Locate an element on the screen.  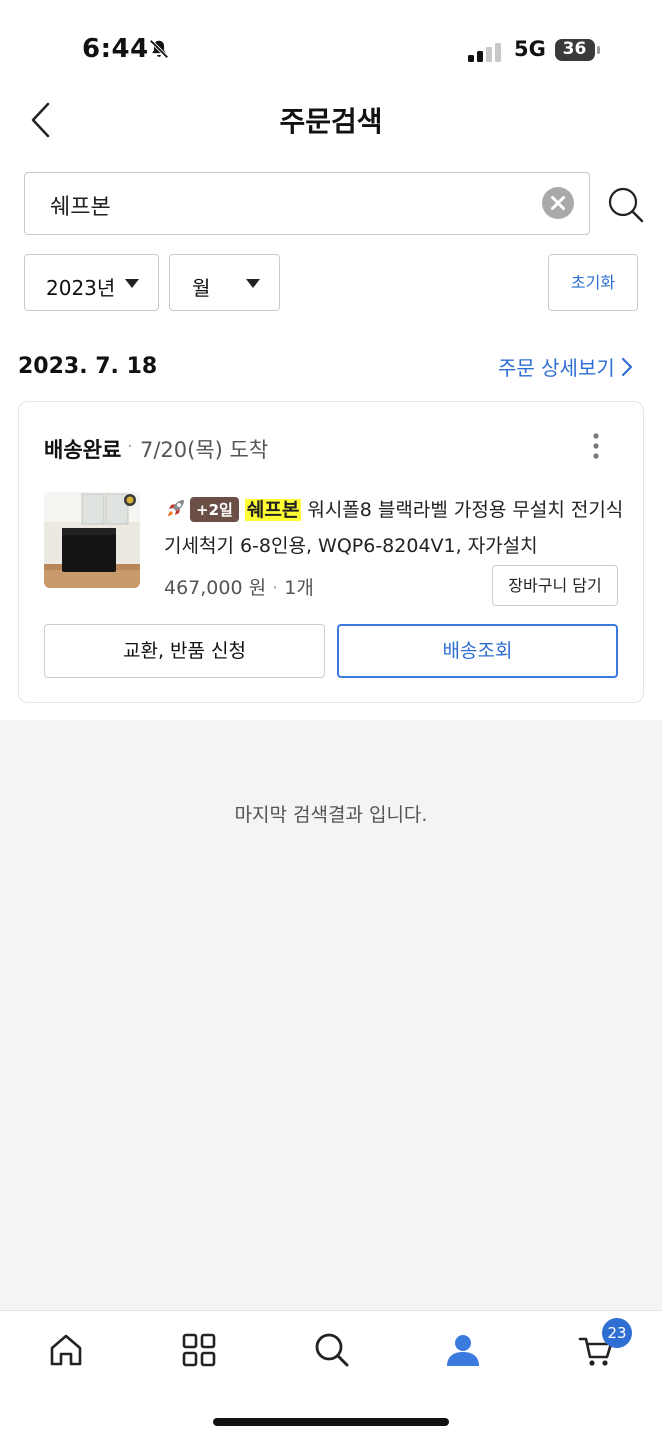
battery-icon: 36 is located at coordinates (578, 50).